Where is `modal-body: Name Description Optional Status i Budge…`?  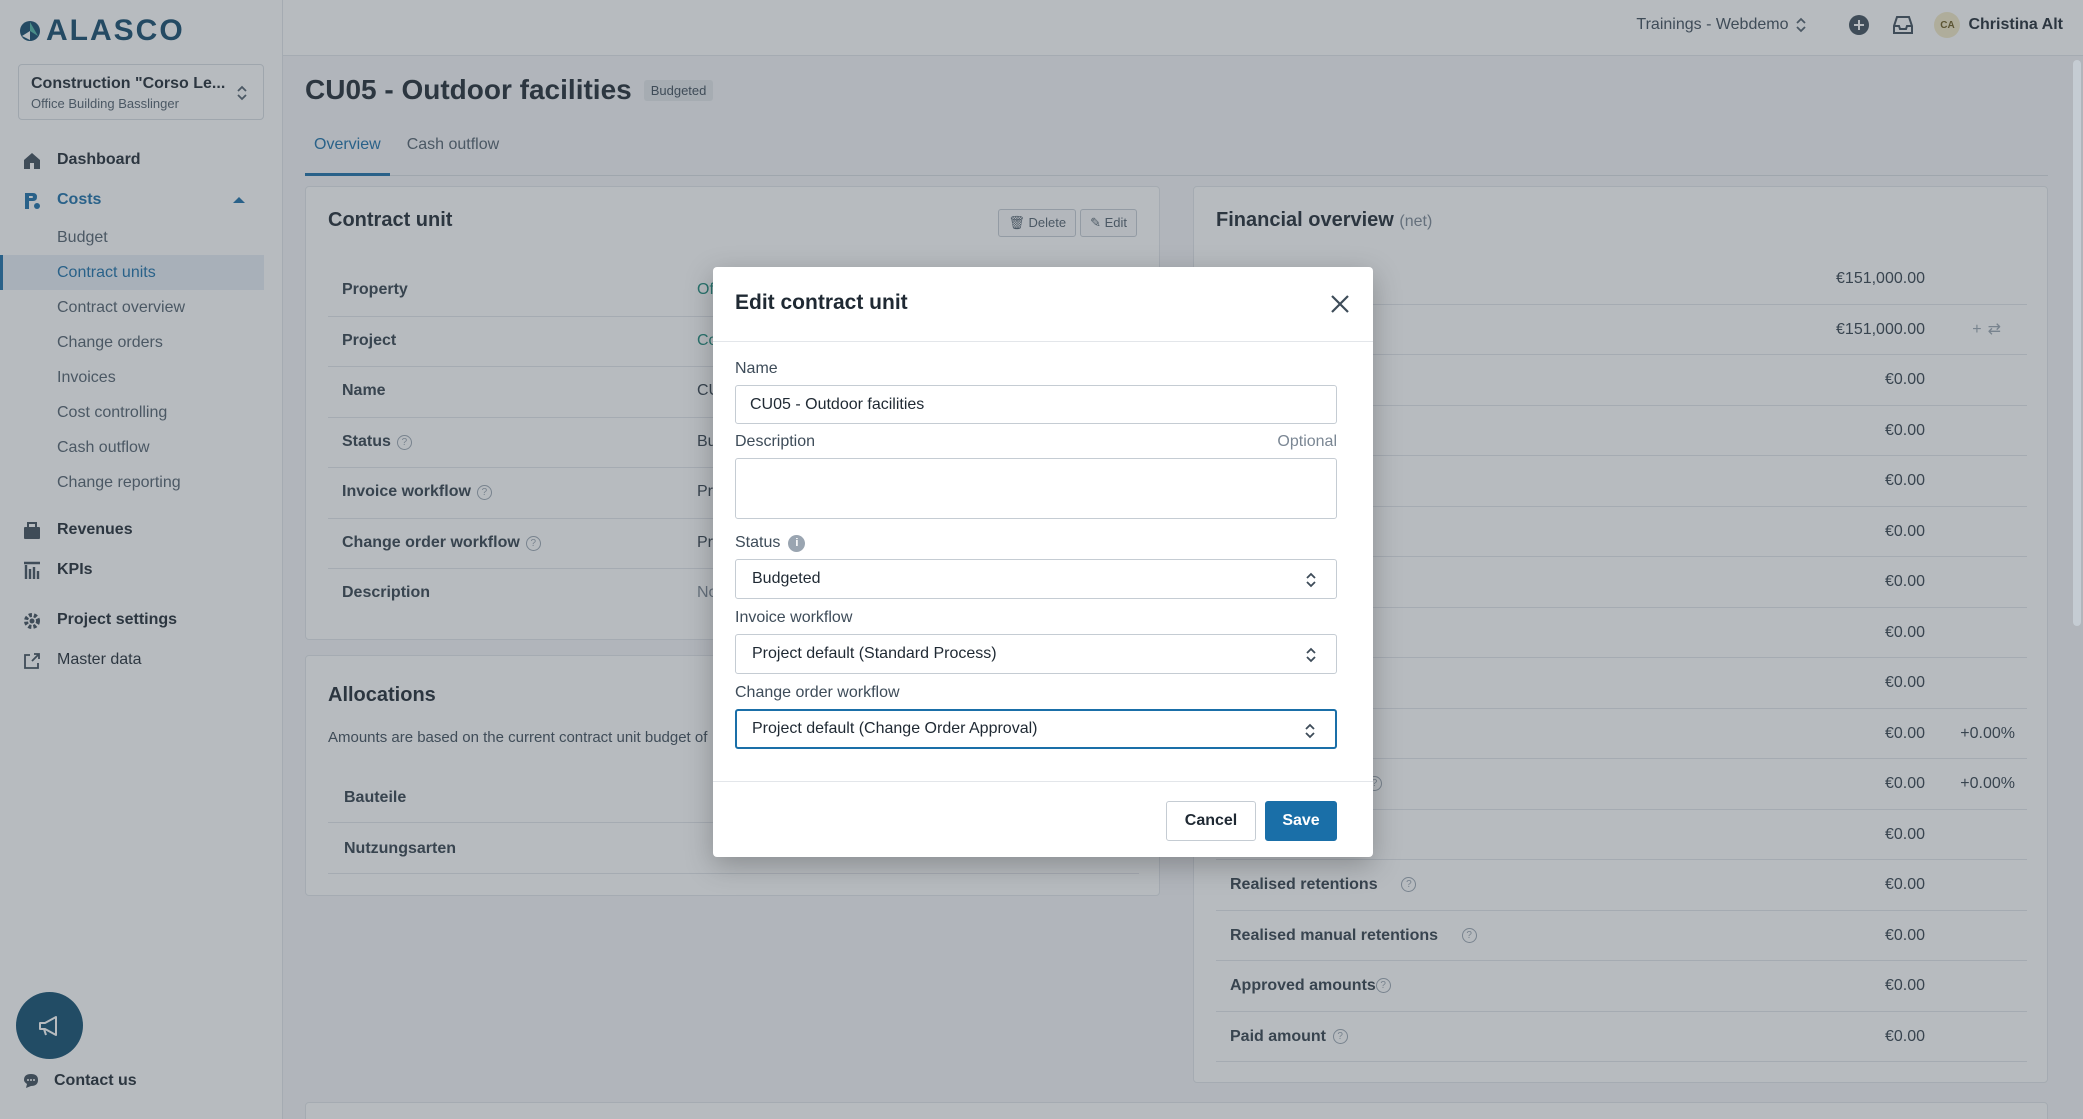
modal-body: Name Description Optional Status i Budge… is located at coordinates (1036, 554).